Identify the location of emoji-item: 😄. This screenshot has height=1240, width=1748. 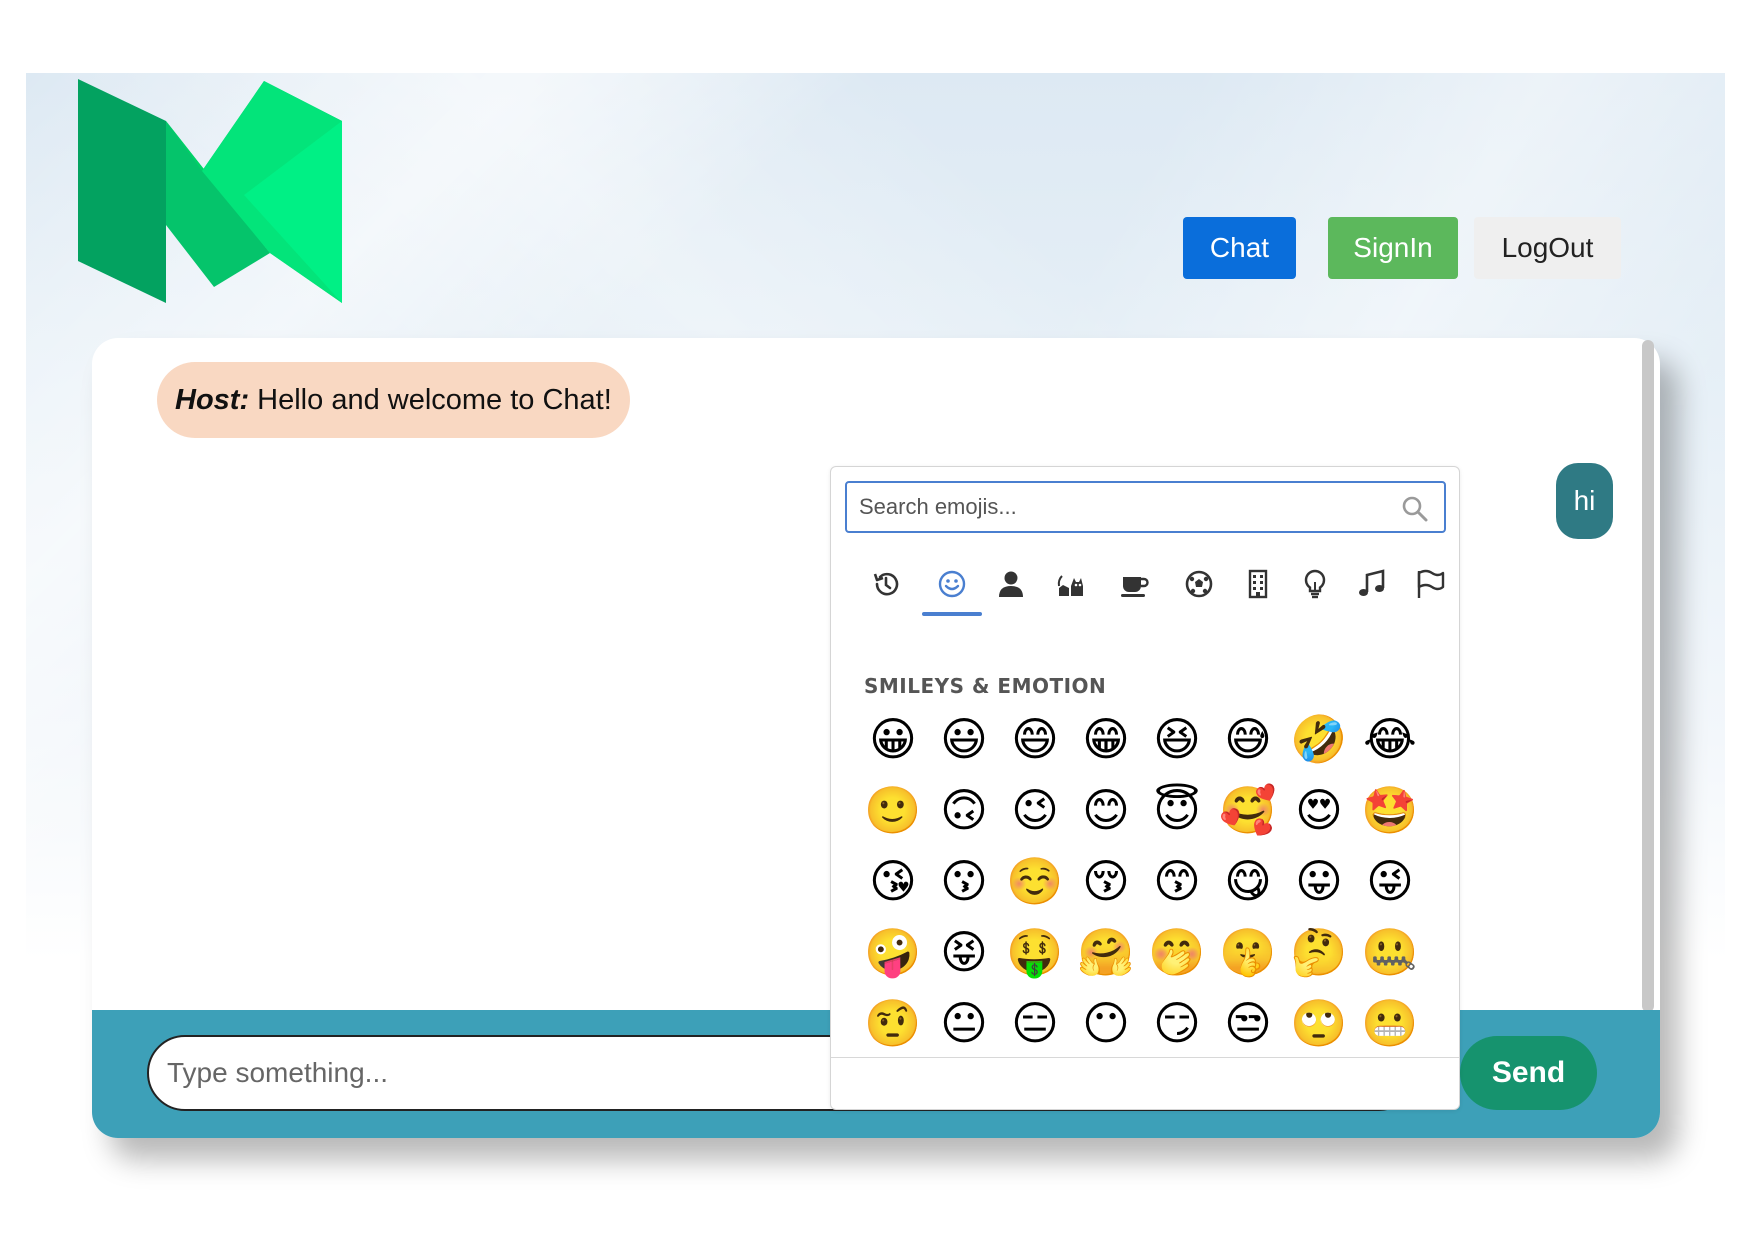
(1035, 739).